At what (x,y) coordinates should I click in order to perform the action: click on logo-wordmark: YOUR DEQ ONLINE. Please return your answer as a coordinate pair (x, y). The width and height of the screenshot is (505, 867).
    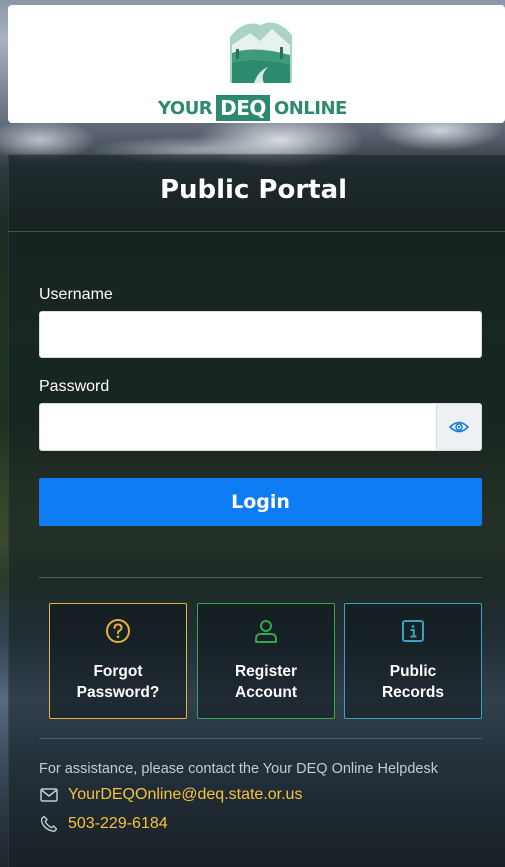
    Looking at the image, I should click on (270, 108).